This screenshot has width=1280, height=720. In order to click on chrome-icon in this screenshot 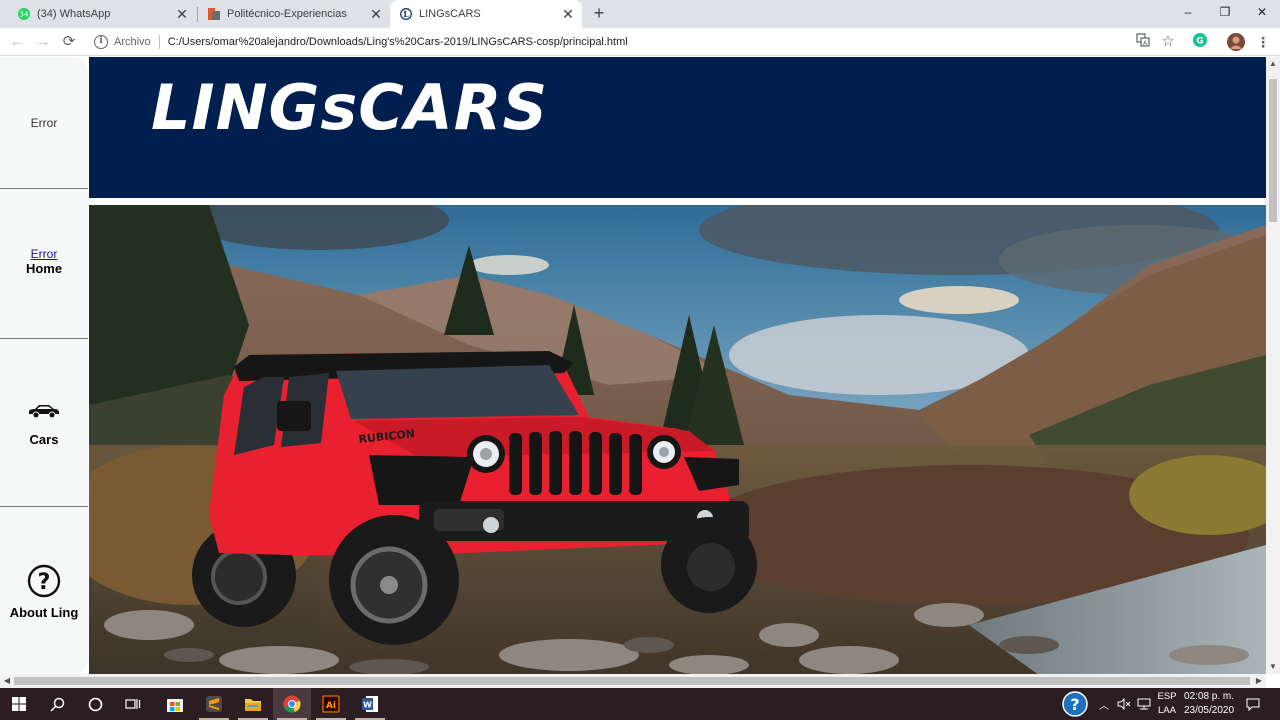, I will do `click(292, 704)`.